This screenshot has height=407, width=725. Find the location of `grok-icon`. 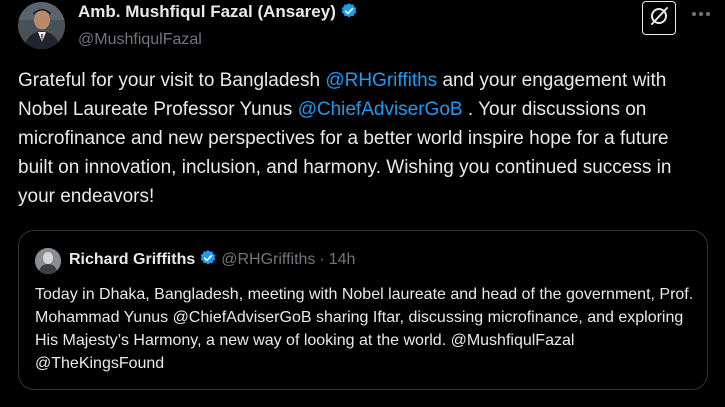

grok-icon is located at coordinates (659, 18).